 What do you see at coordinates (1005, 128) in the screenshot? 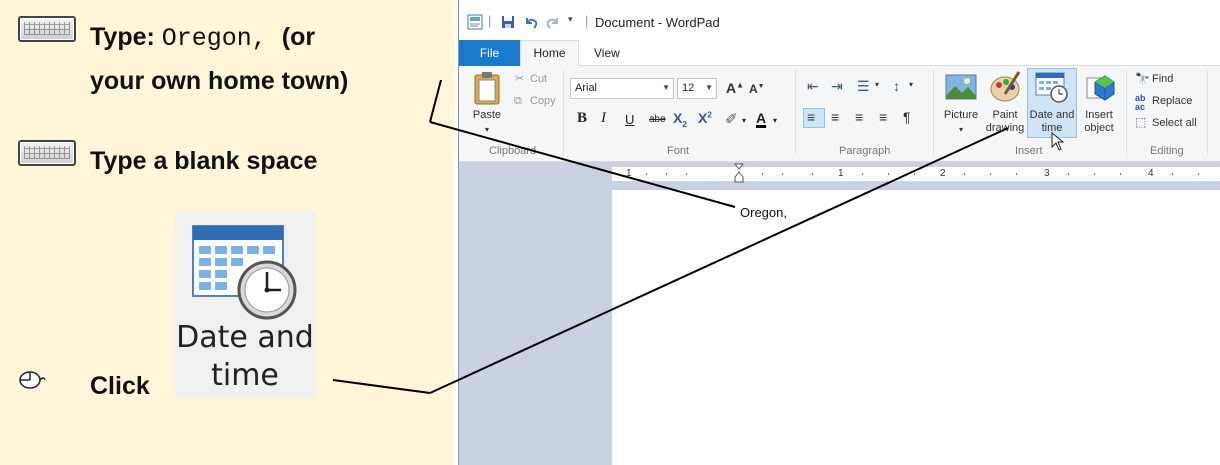
I see `paint-drawing-label-line2: drawing` at bounding box center [1005, 128].